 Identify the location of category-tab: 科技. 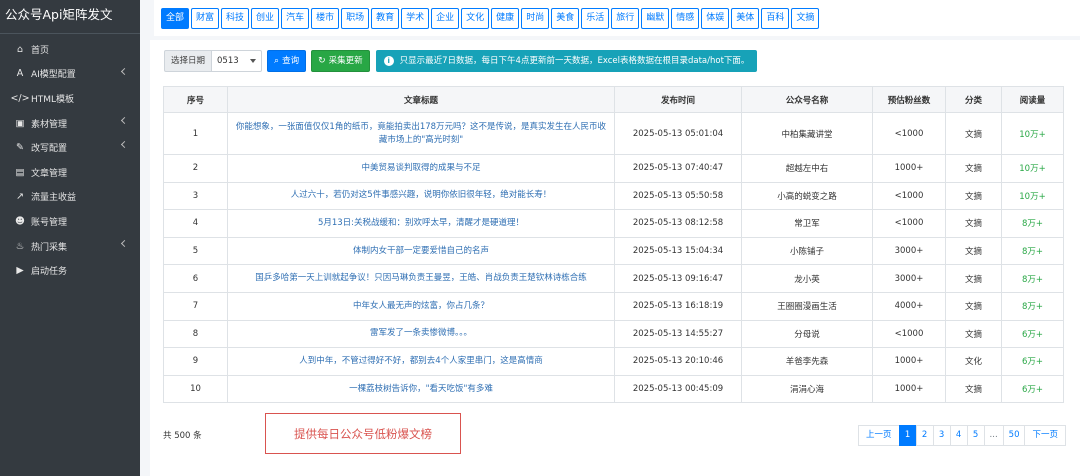
(235, 18).